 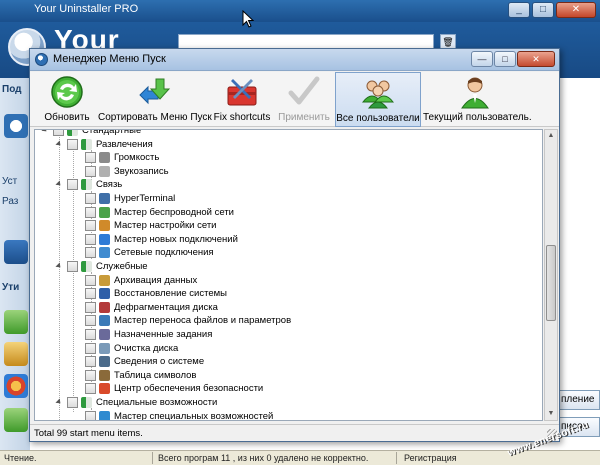 What do you see at coordinates (519, 10) in the screenshot?
I see `main-minimize-button: _` at bounding box center [519, 10].